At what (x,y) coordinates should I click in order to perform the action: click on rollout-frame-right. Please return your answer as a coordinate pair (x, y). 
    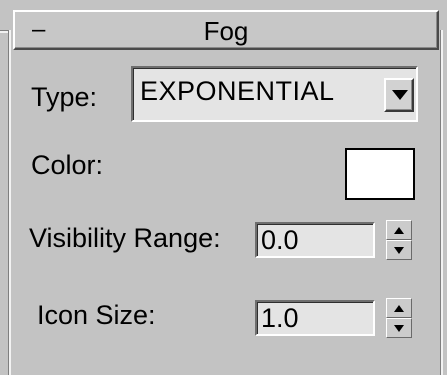
    Looking at the image, I should click on (441, 202).